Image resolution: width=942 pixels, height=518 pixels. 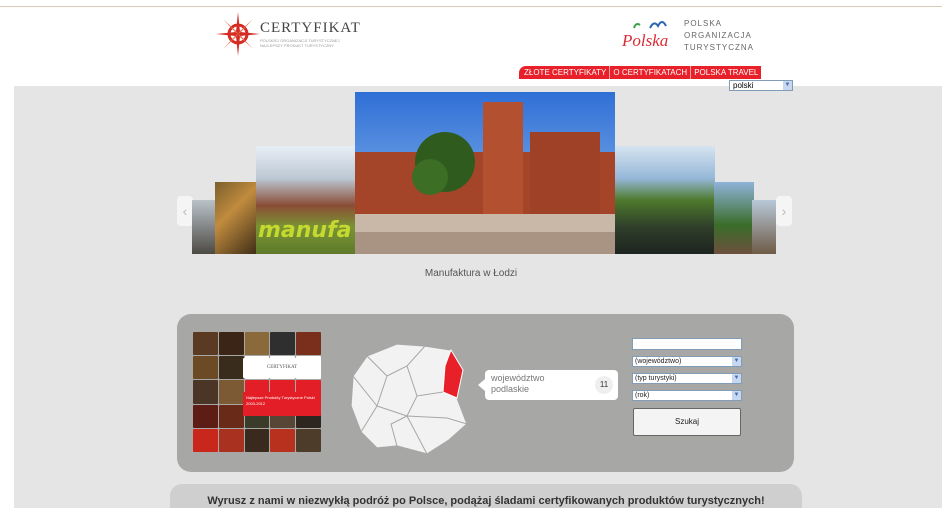 I want to click on manufa-sign: manufa, so click(x=305, y=230).